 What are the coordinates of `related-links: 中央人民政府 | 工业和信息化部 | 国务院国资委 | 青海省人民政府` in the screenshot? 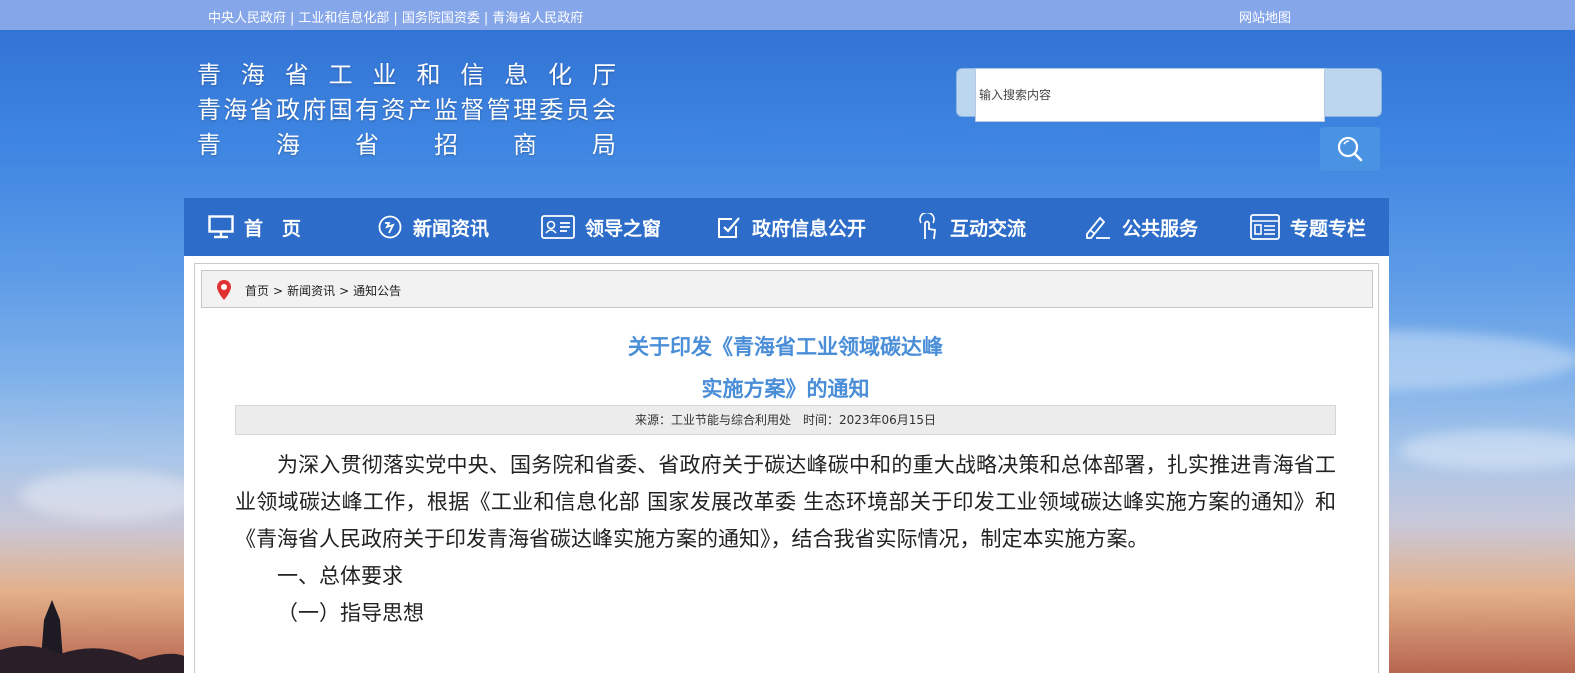 It's located at (395, 16).